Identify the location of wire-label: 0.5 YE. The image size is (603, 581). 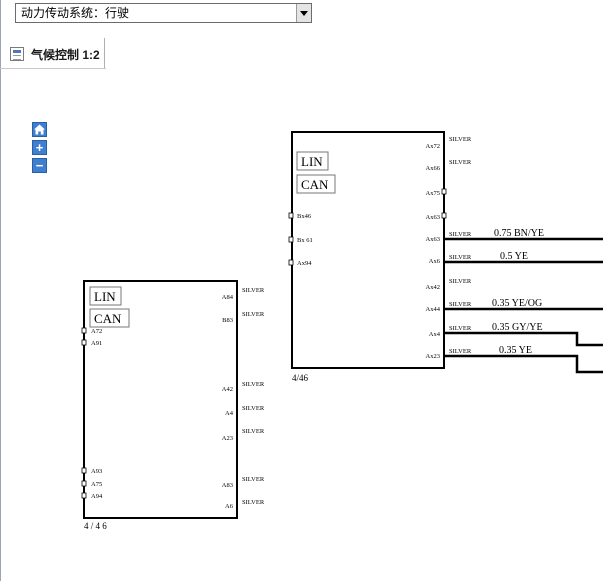
(514, 256).